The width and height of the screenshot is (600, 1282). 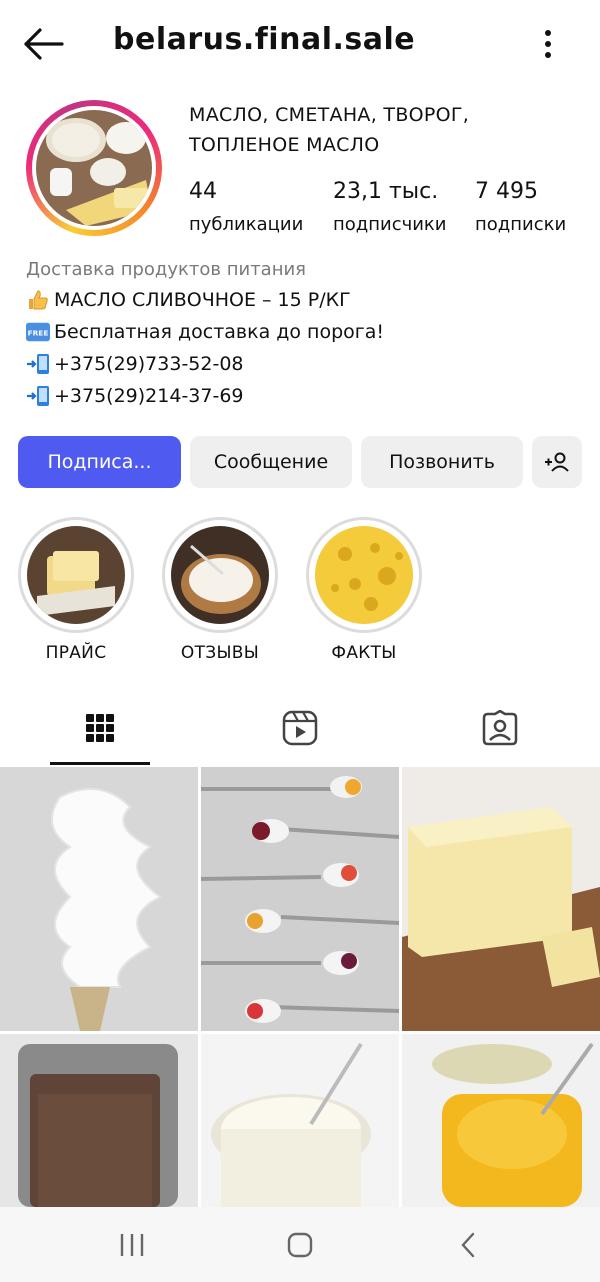 I want to click on highlight-reviews: ОТЗЫВЫ, so click(x=220, y=590).